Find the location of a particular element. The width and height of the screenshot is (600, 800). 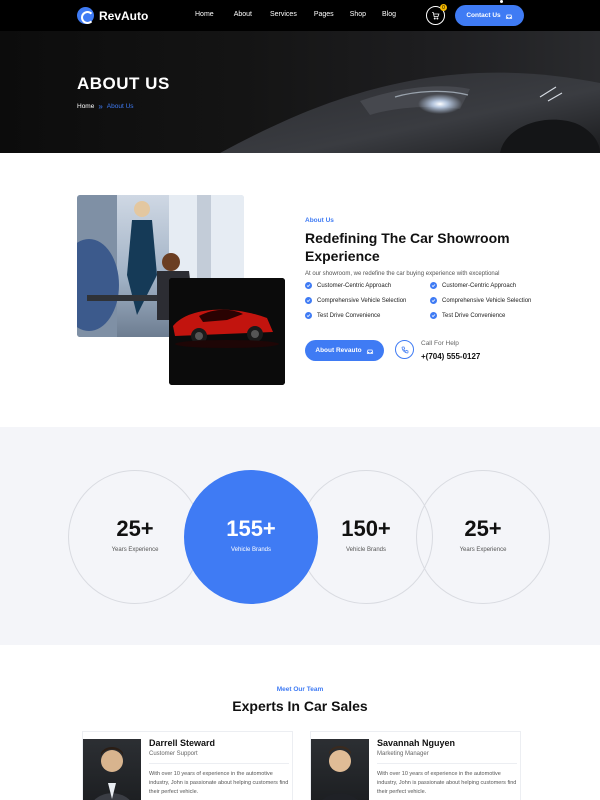

stat-circle: 150+ Vehicle Brands is located at coordinates (366, 537).